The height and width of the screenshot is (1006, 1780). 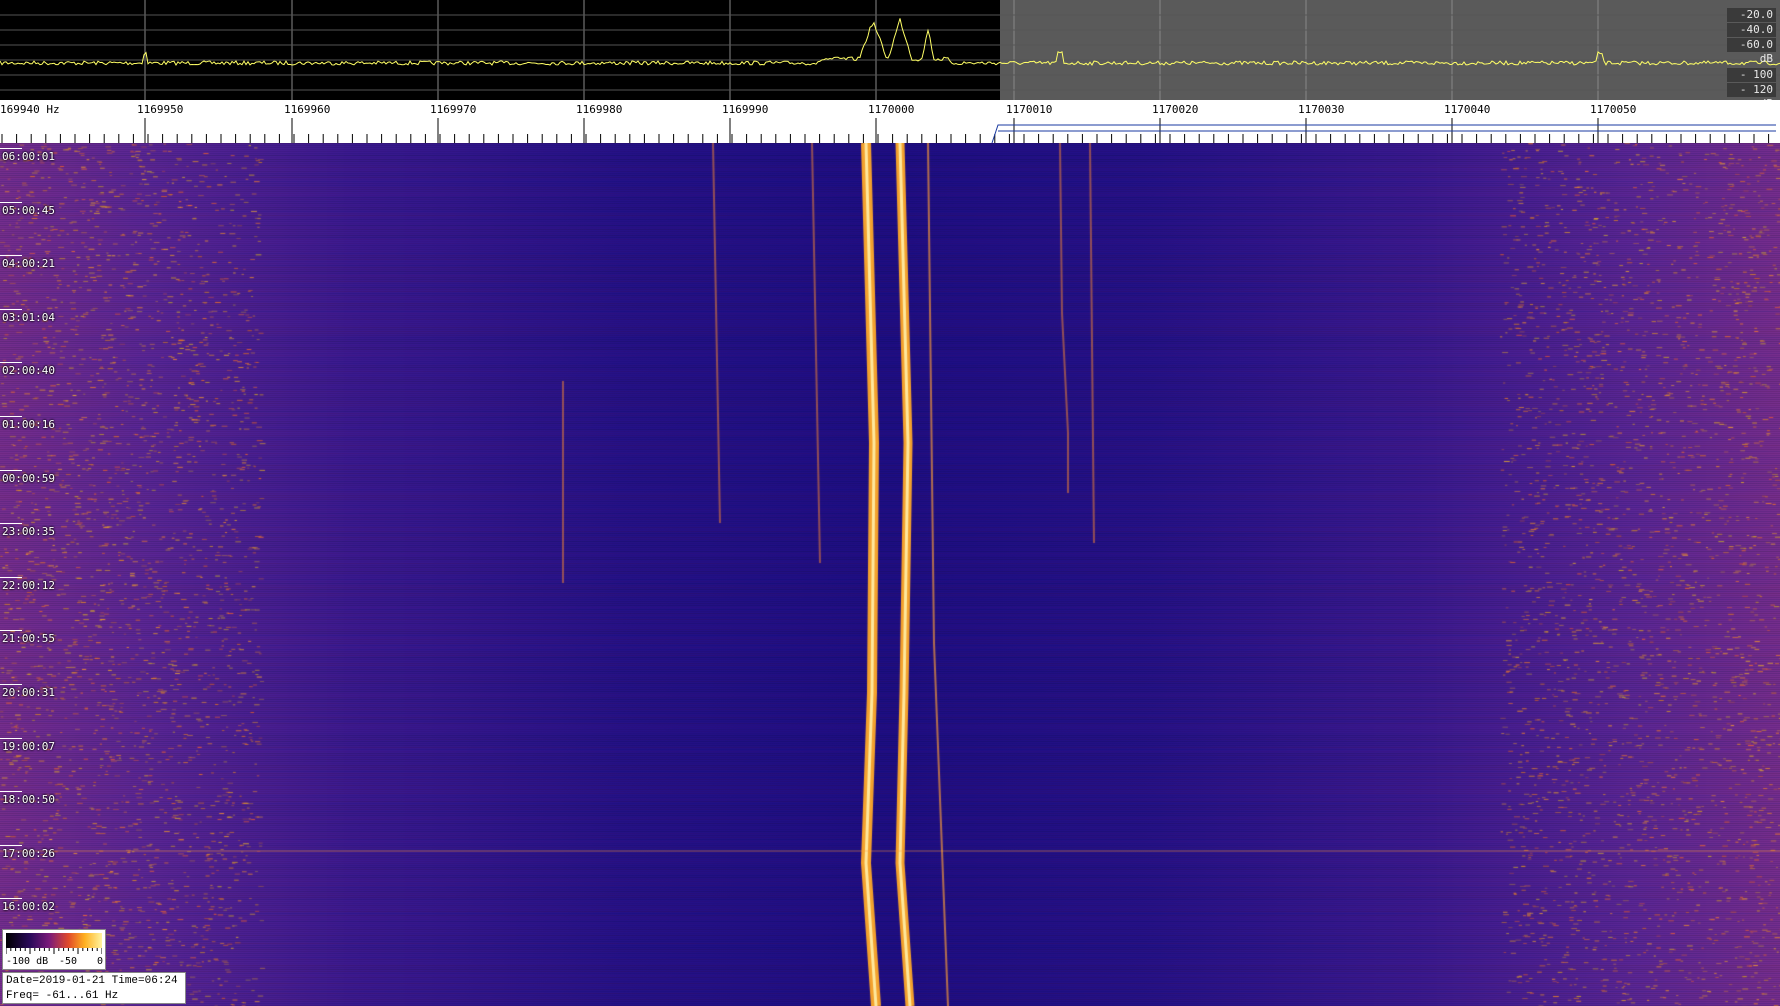 I want to click on db-label-100: - 100 dB, so click(x=1751, y=81).